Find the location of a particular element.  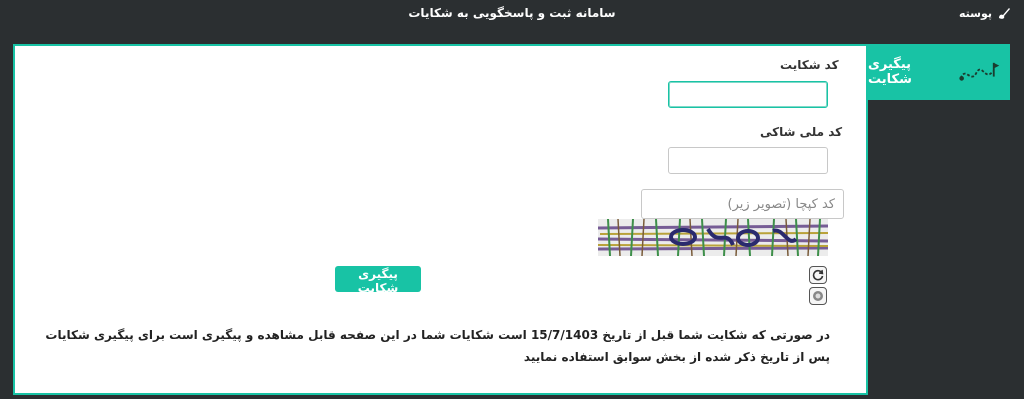

captcha-image is located at coordinates (713, 237).